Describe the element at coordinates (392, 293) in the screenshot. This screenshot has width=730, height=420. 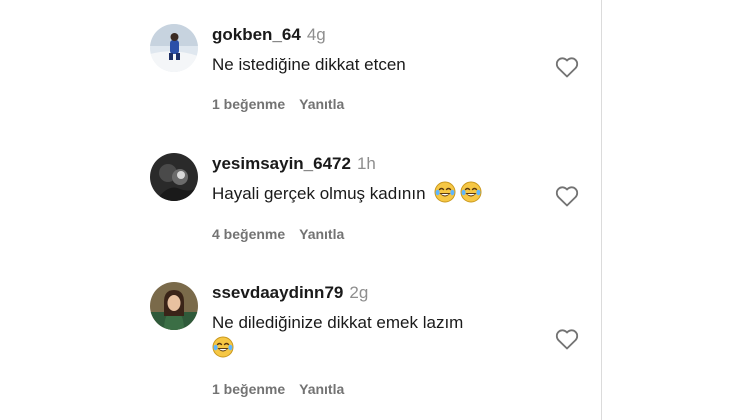
I see `comment-header: ssevdaaydinn79 2g` at that location.